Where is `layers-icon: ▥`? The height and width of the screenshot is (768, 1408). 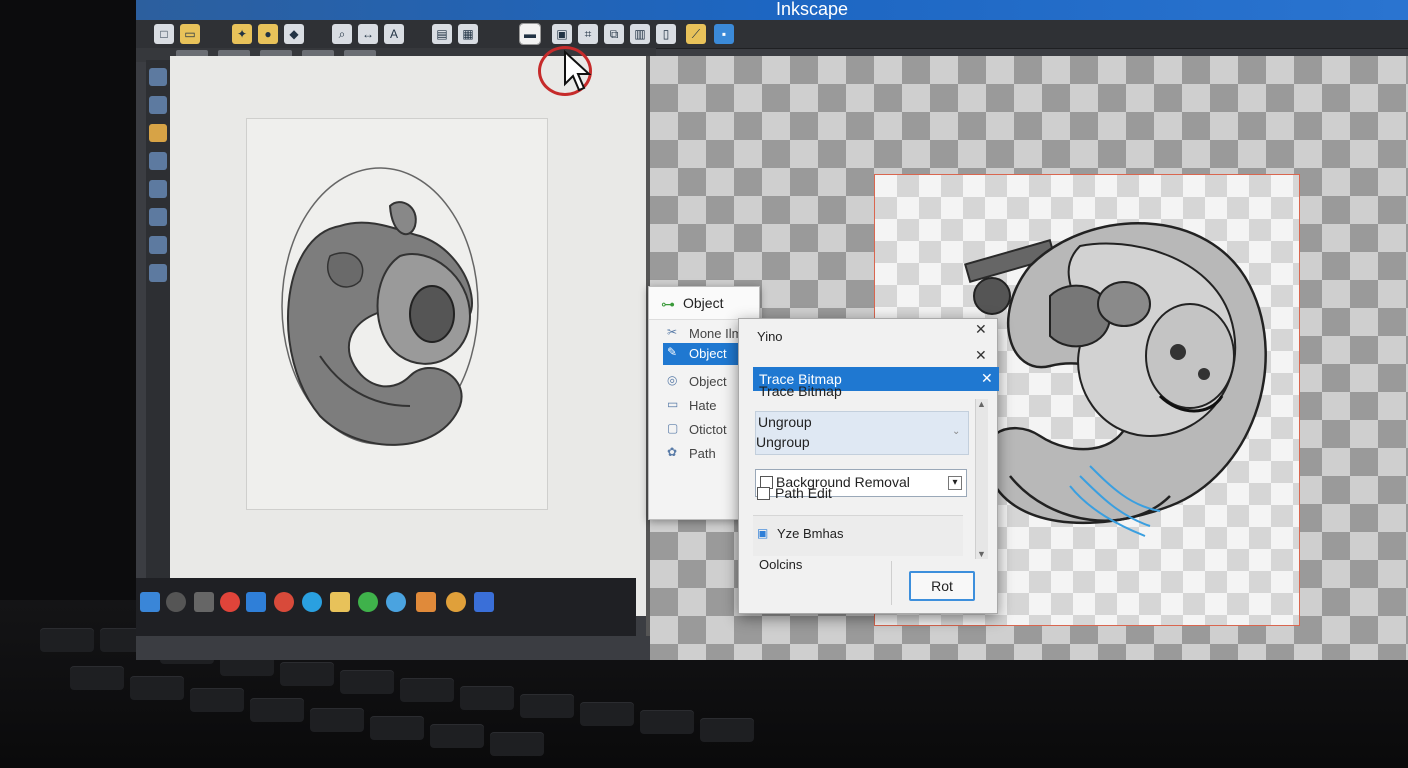 layers-icon: ▥ is located at coordinates (640, 34).